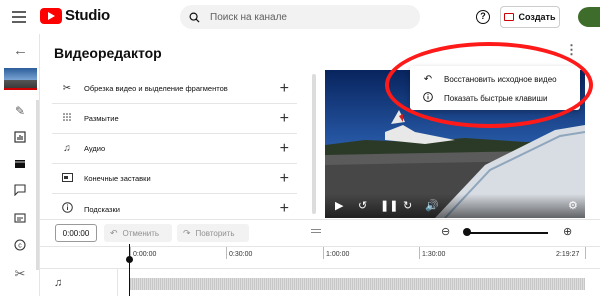  I want to click on help-circle-icon: ?, so click(483, 17).